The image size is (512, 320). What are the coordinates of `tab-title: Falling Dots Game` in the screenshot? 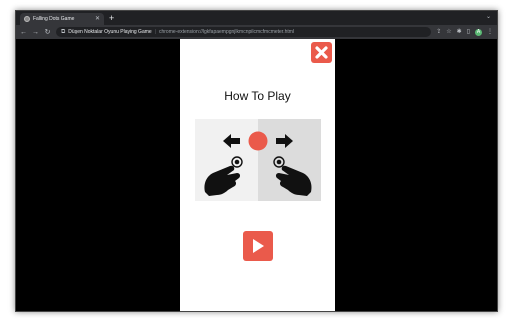 It's located at (54, 19).